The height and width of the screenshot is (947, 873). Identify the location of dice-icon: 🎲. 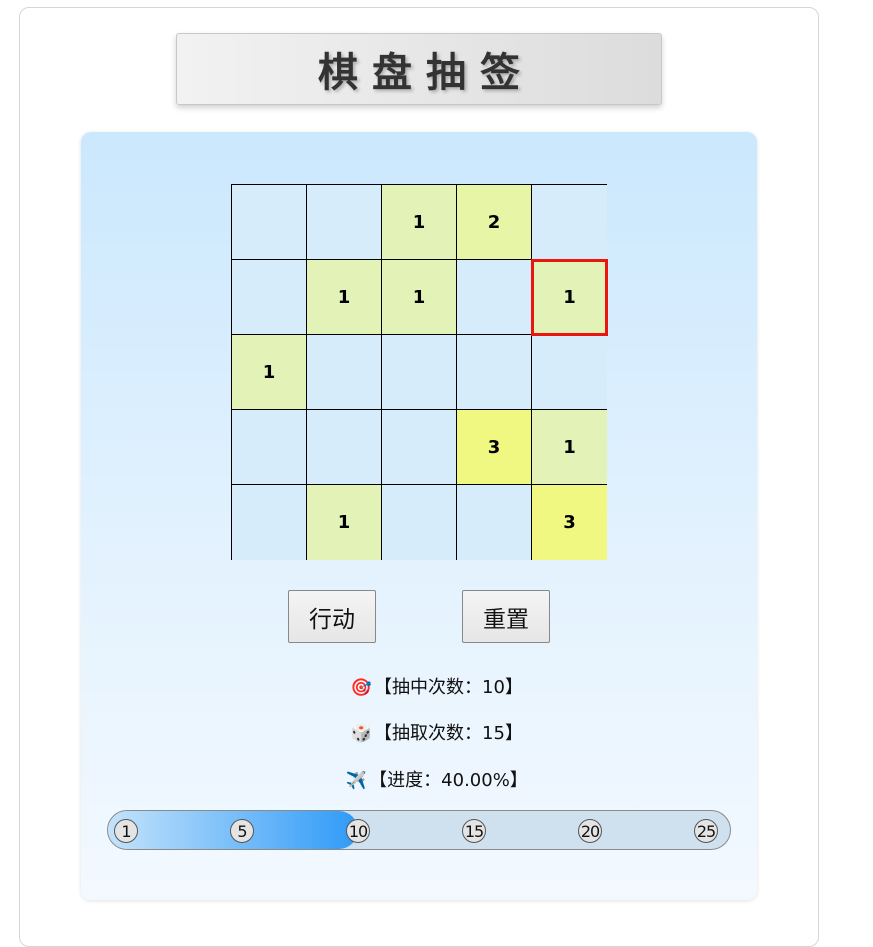
(361, 734).